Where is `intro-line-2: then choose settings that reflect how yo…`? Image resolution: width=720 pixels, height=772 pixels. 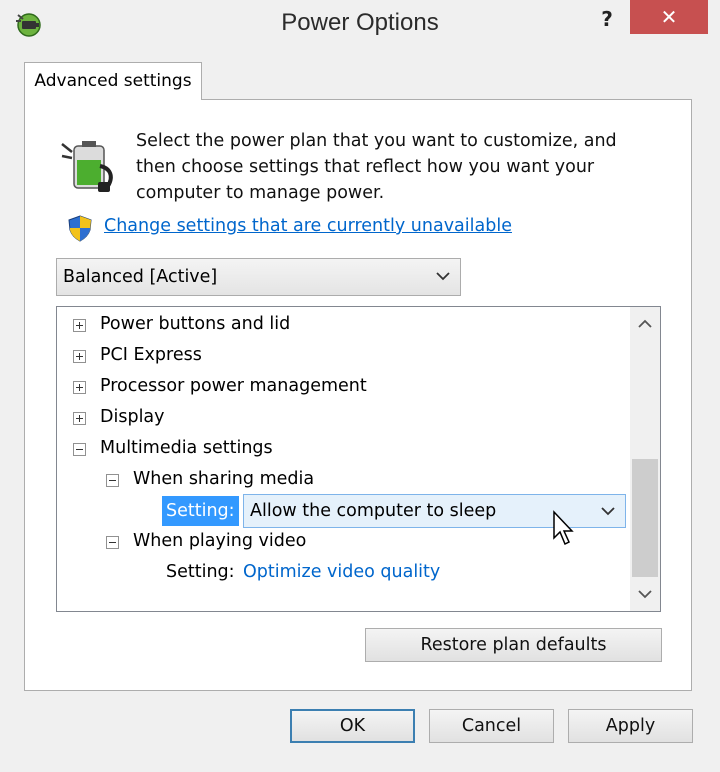
intro-line-2: then choose settings that reflect how yo… is located at coordinates (365, 167).